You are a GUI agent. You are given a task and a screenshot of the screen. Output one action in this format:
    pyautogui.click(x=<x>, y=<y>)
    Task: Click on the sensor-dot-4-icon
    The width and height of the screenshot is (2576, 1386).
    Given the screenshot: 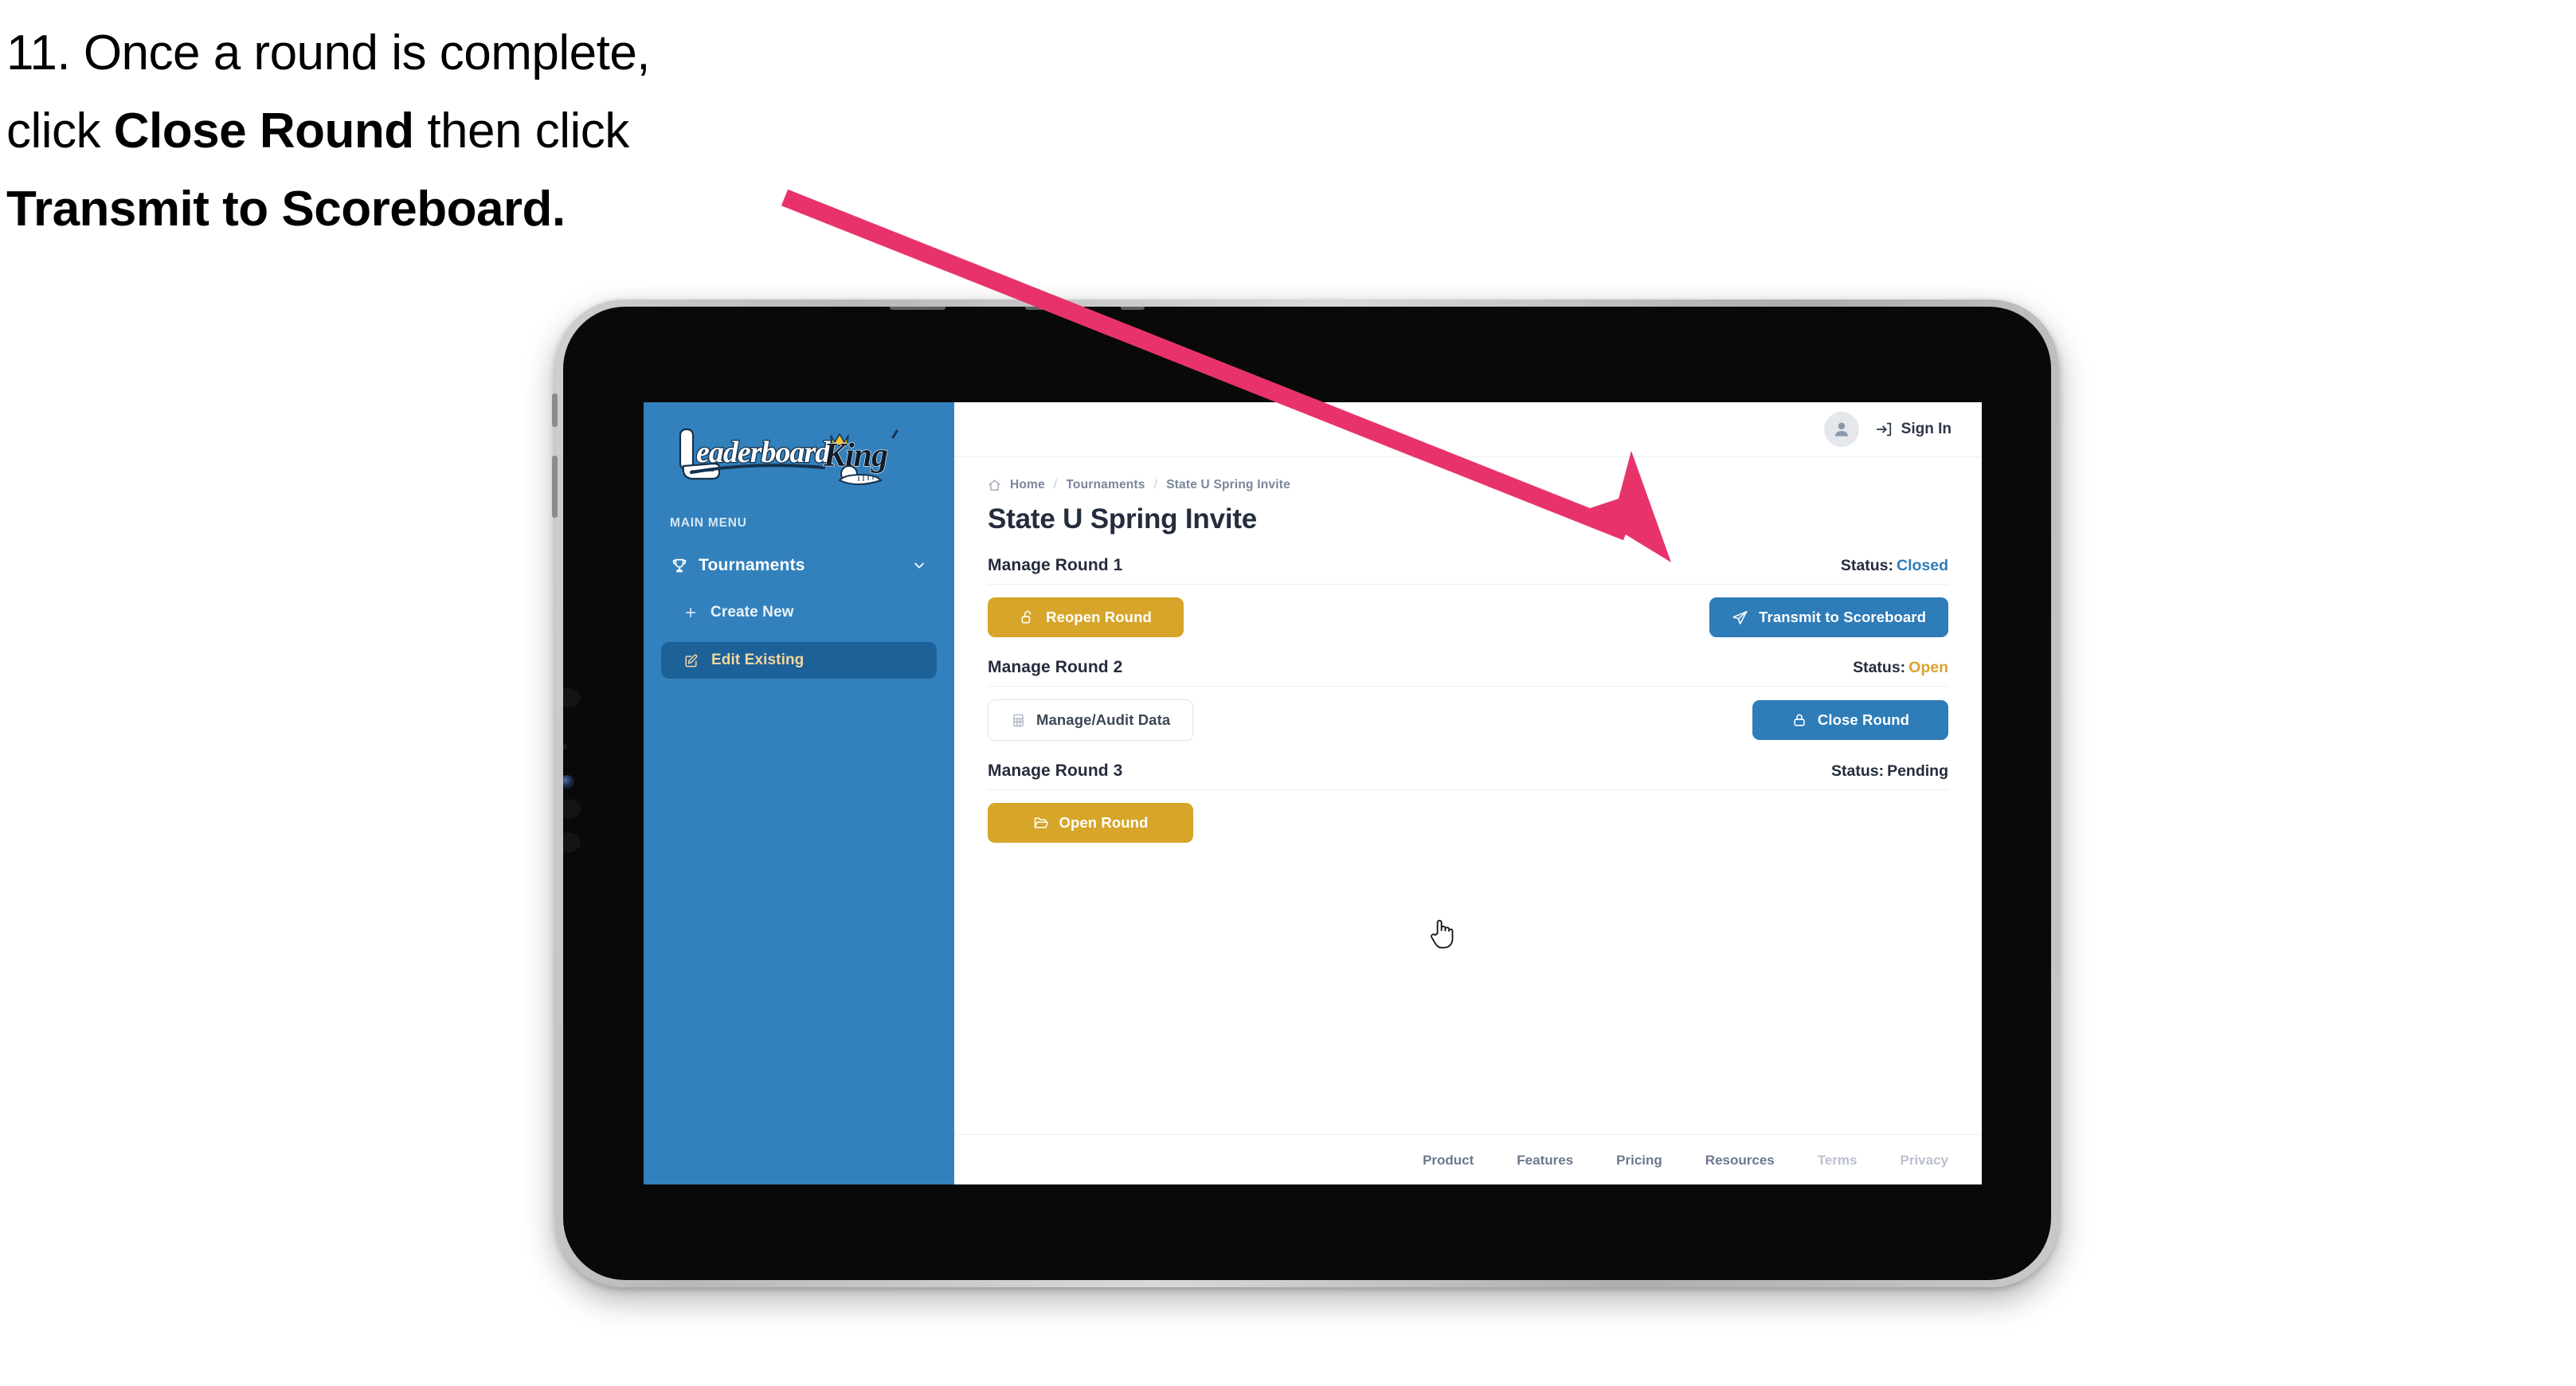 What is the action you would take?
    pyautogui.click(x=572, y=842)
    